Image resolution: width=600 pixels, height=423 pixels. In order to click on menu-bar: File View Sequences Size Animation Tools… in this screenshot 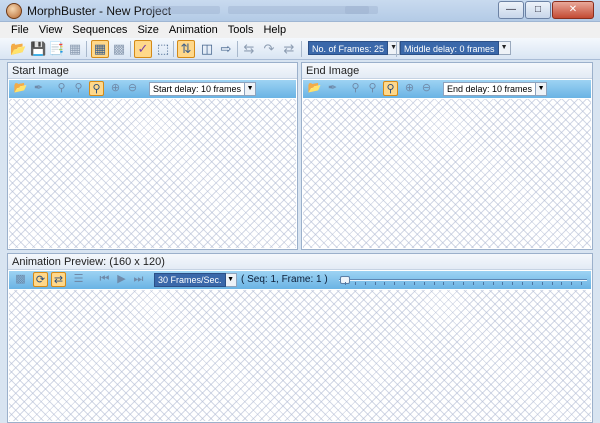, I will do `click(300, 30)`.